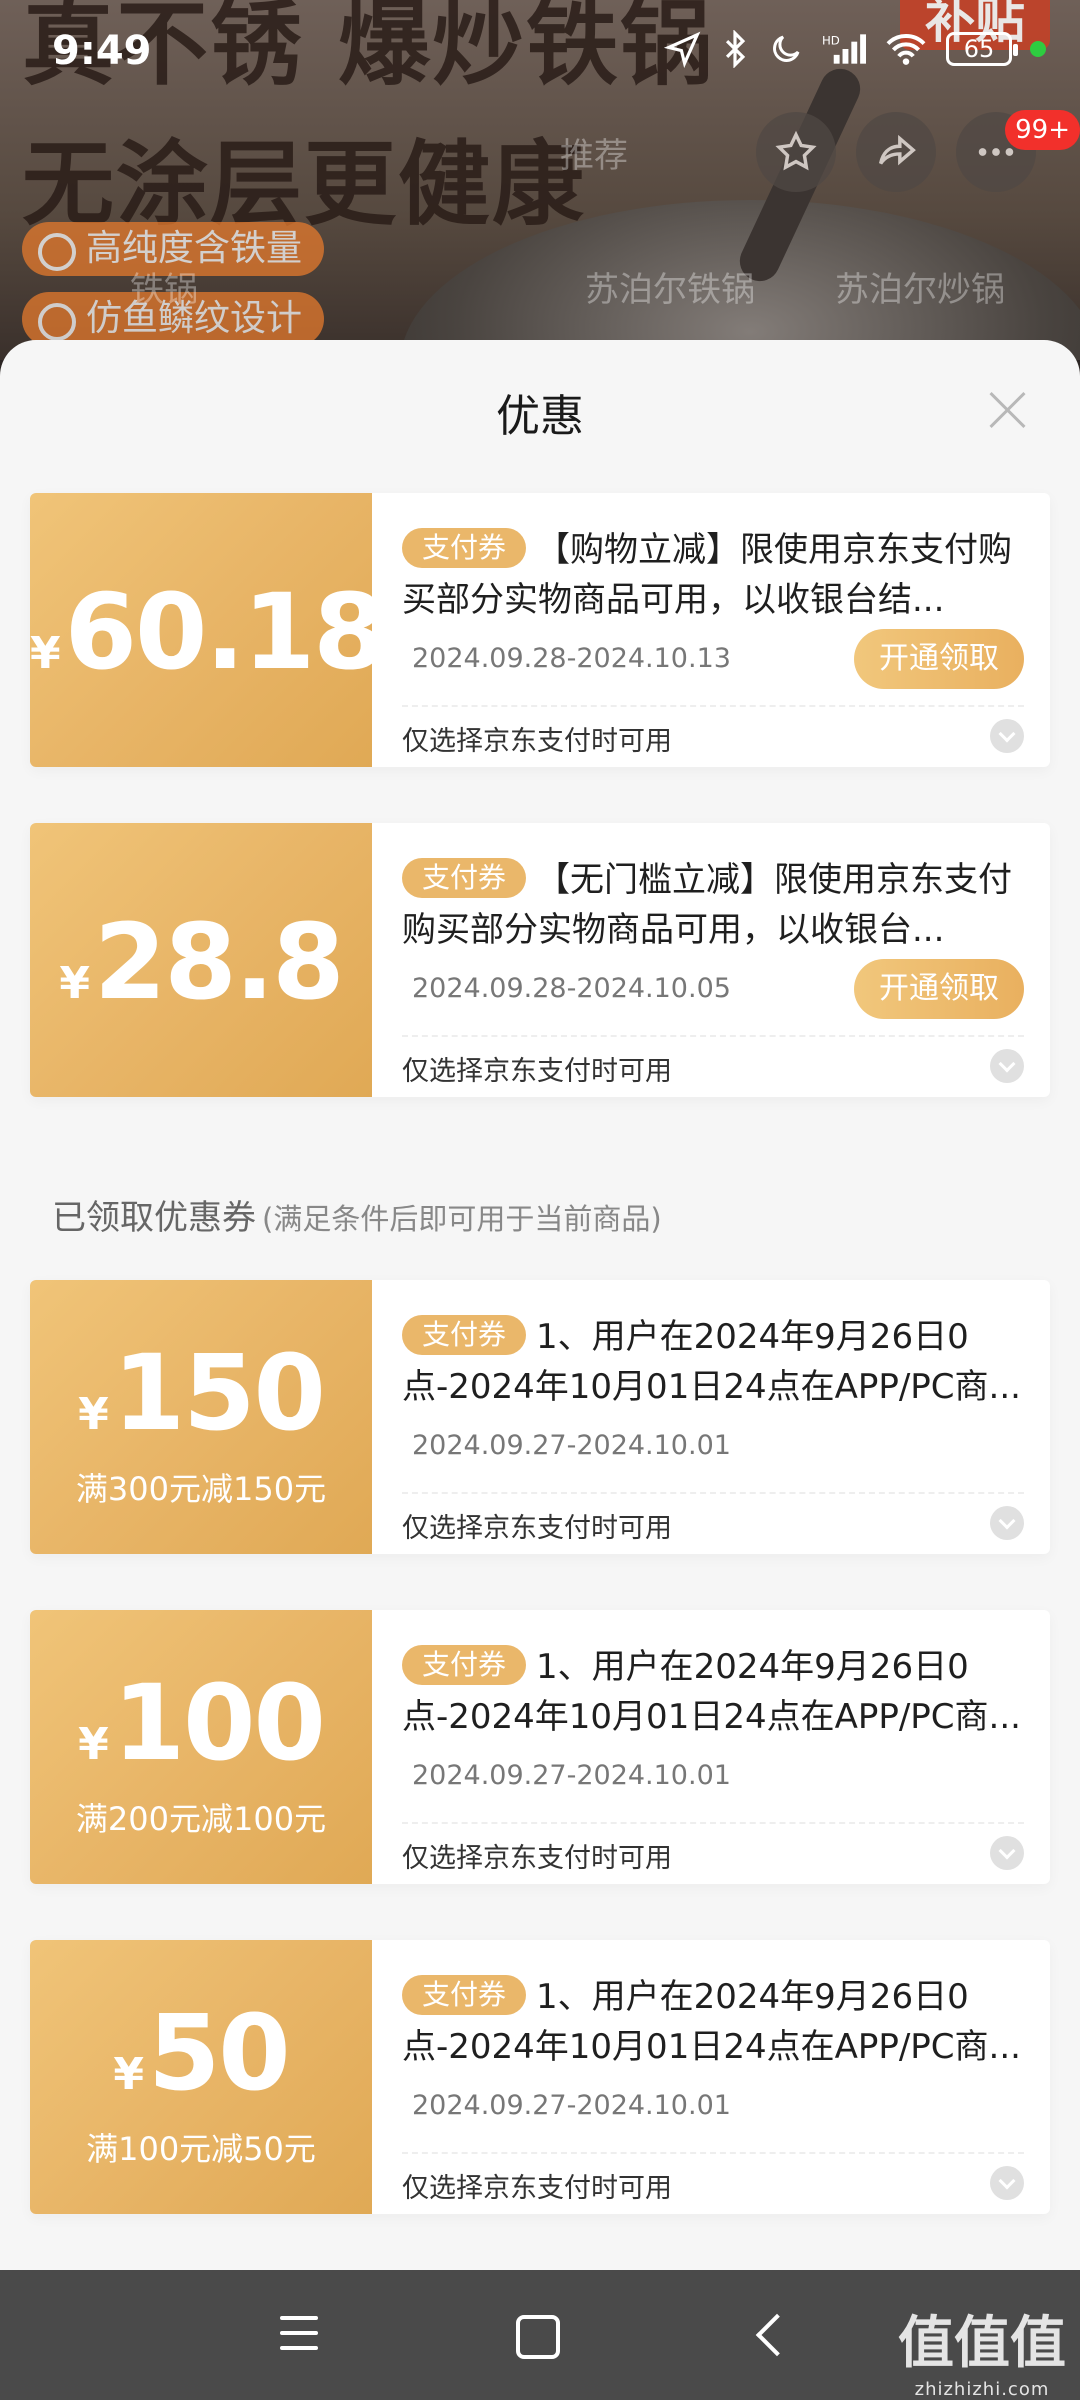  I want to click on coupon-amount: 60.18, so click(225, 632).